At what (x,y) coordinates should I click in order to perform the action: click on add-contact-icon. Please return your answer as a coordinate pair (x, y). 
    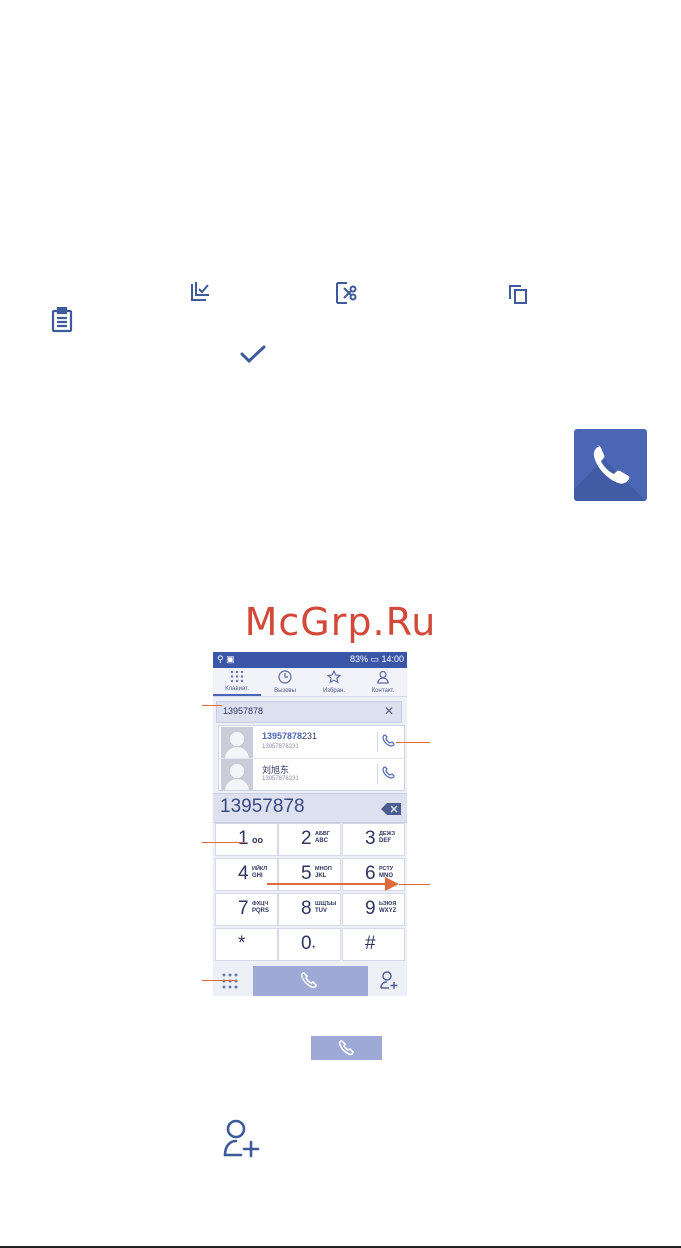
    Looking at the image, I should click on (241, 1138).